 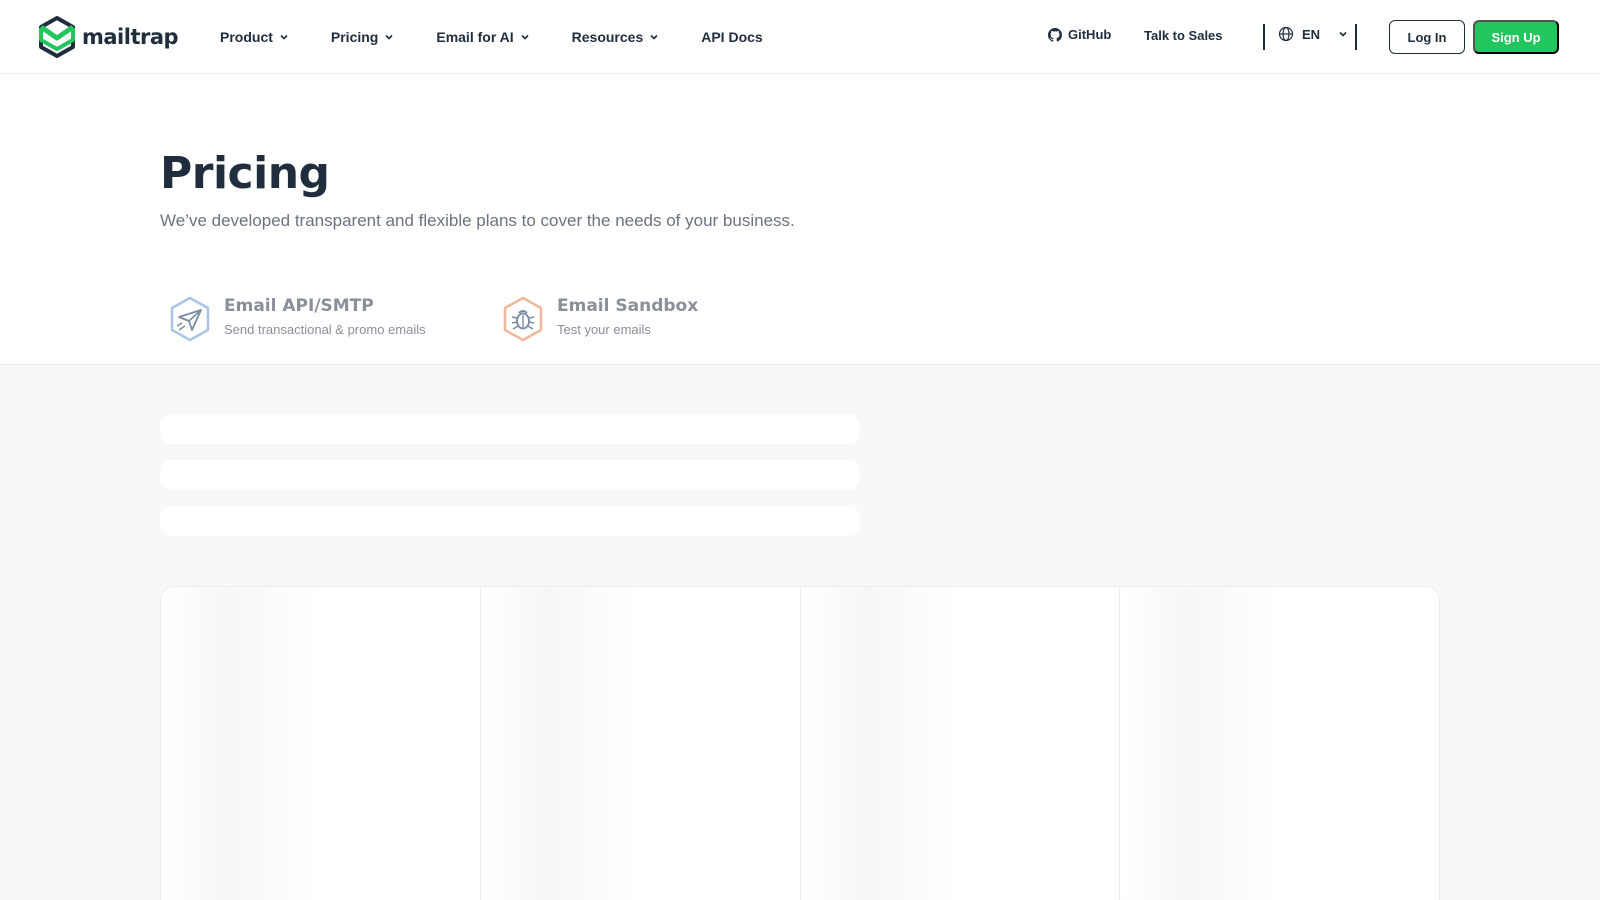 I want to click on sign-up-button: Sign Up, so click(x=1516, y=37).